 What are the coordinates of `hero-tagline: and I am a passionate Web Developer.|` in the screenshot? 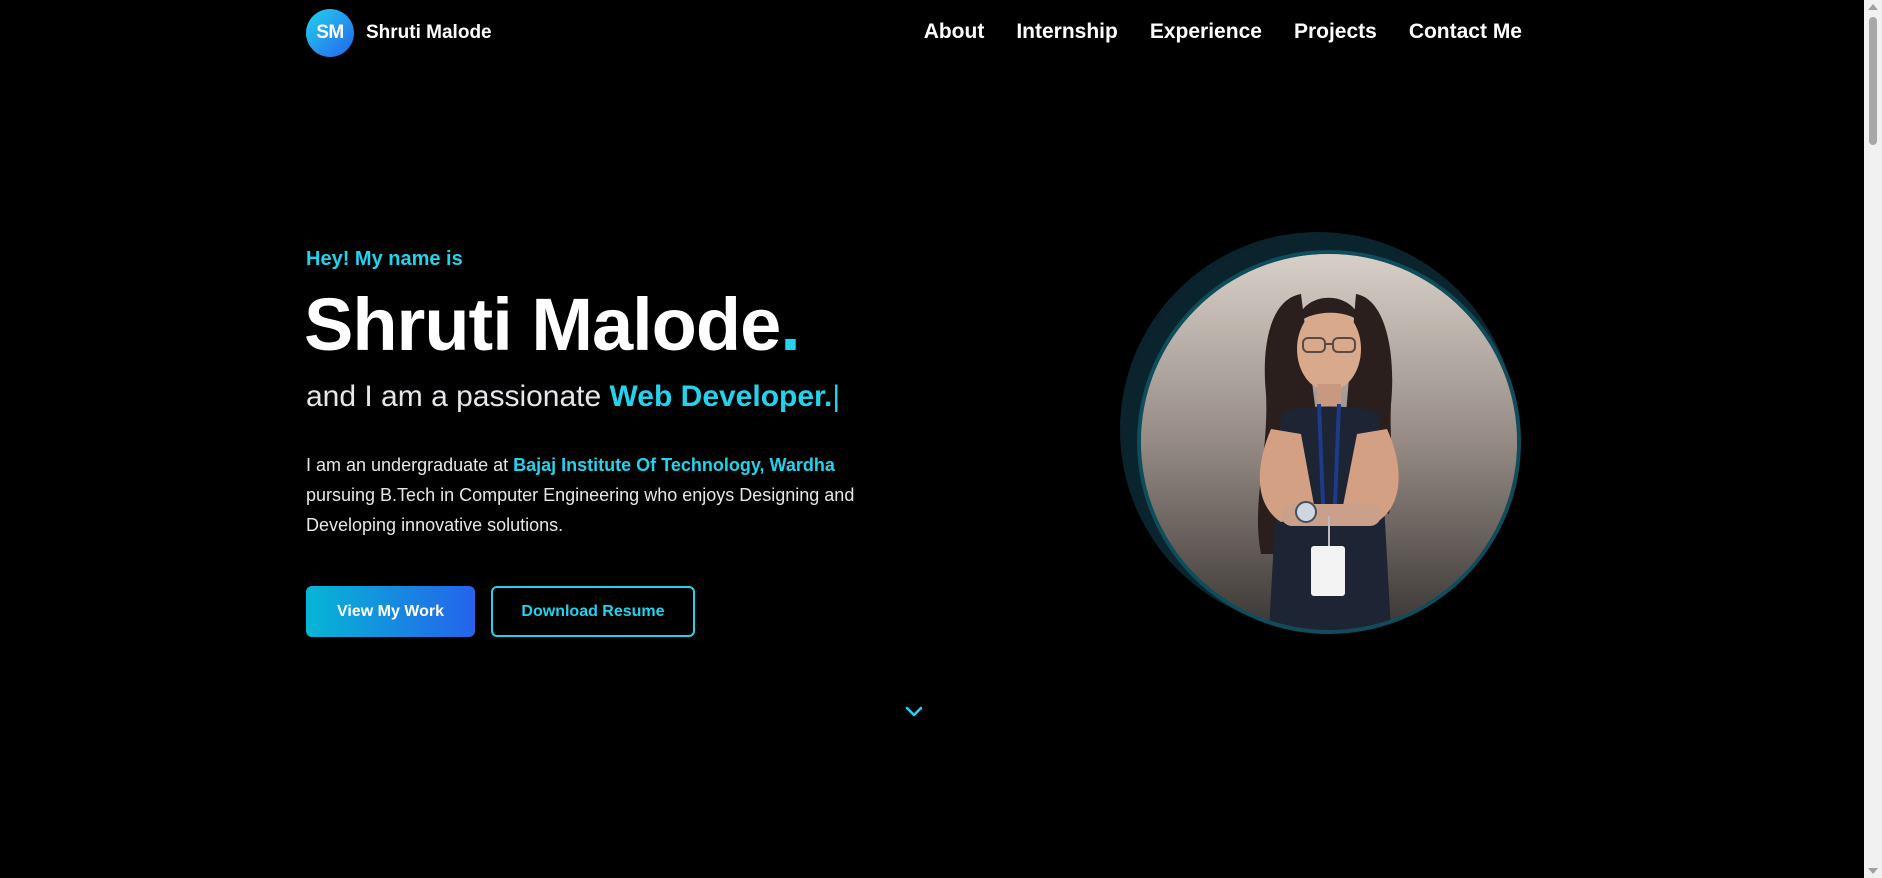 It's located at (573, 397).